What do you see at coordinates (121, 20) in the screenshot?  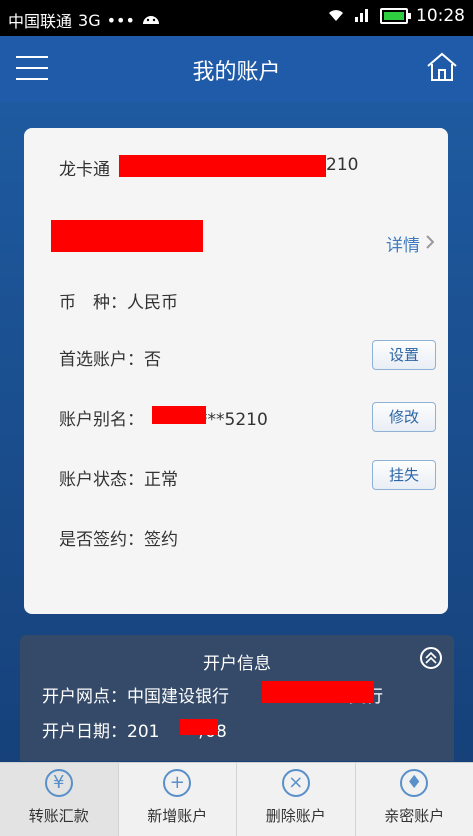 I see `notification-dots: •••` at bounding box center [121, 20].